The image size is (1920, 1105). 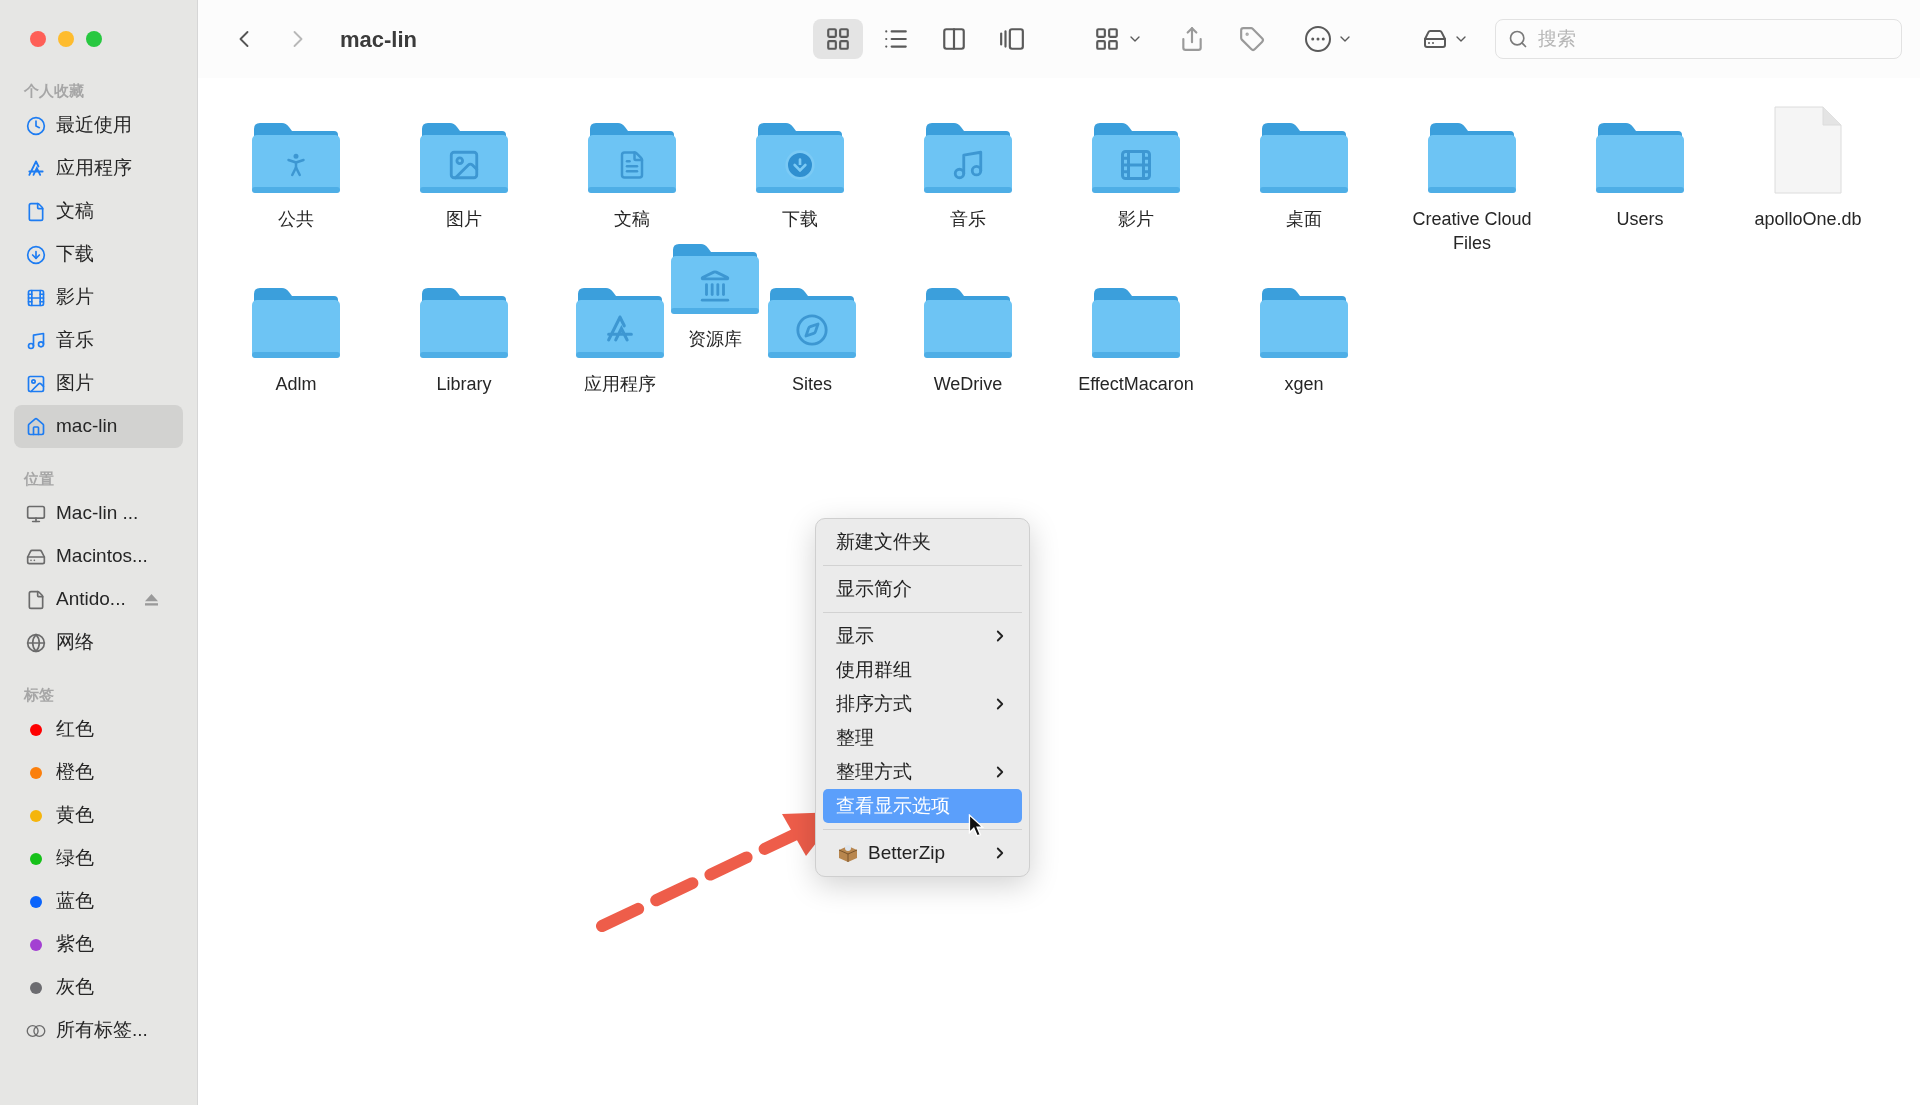 I want to click on file-name: Adlm, so click(x=296, y=384).